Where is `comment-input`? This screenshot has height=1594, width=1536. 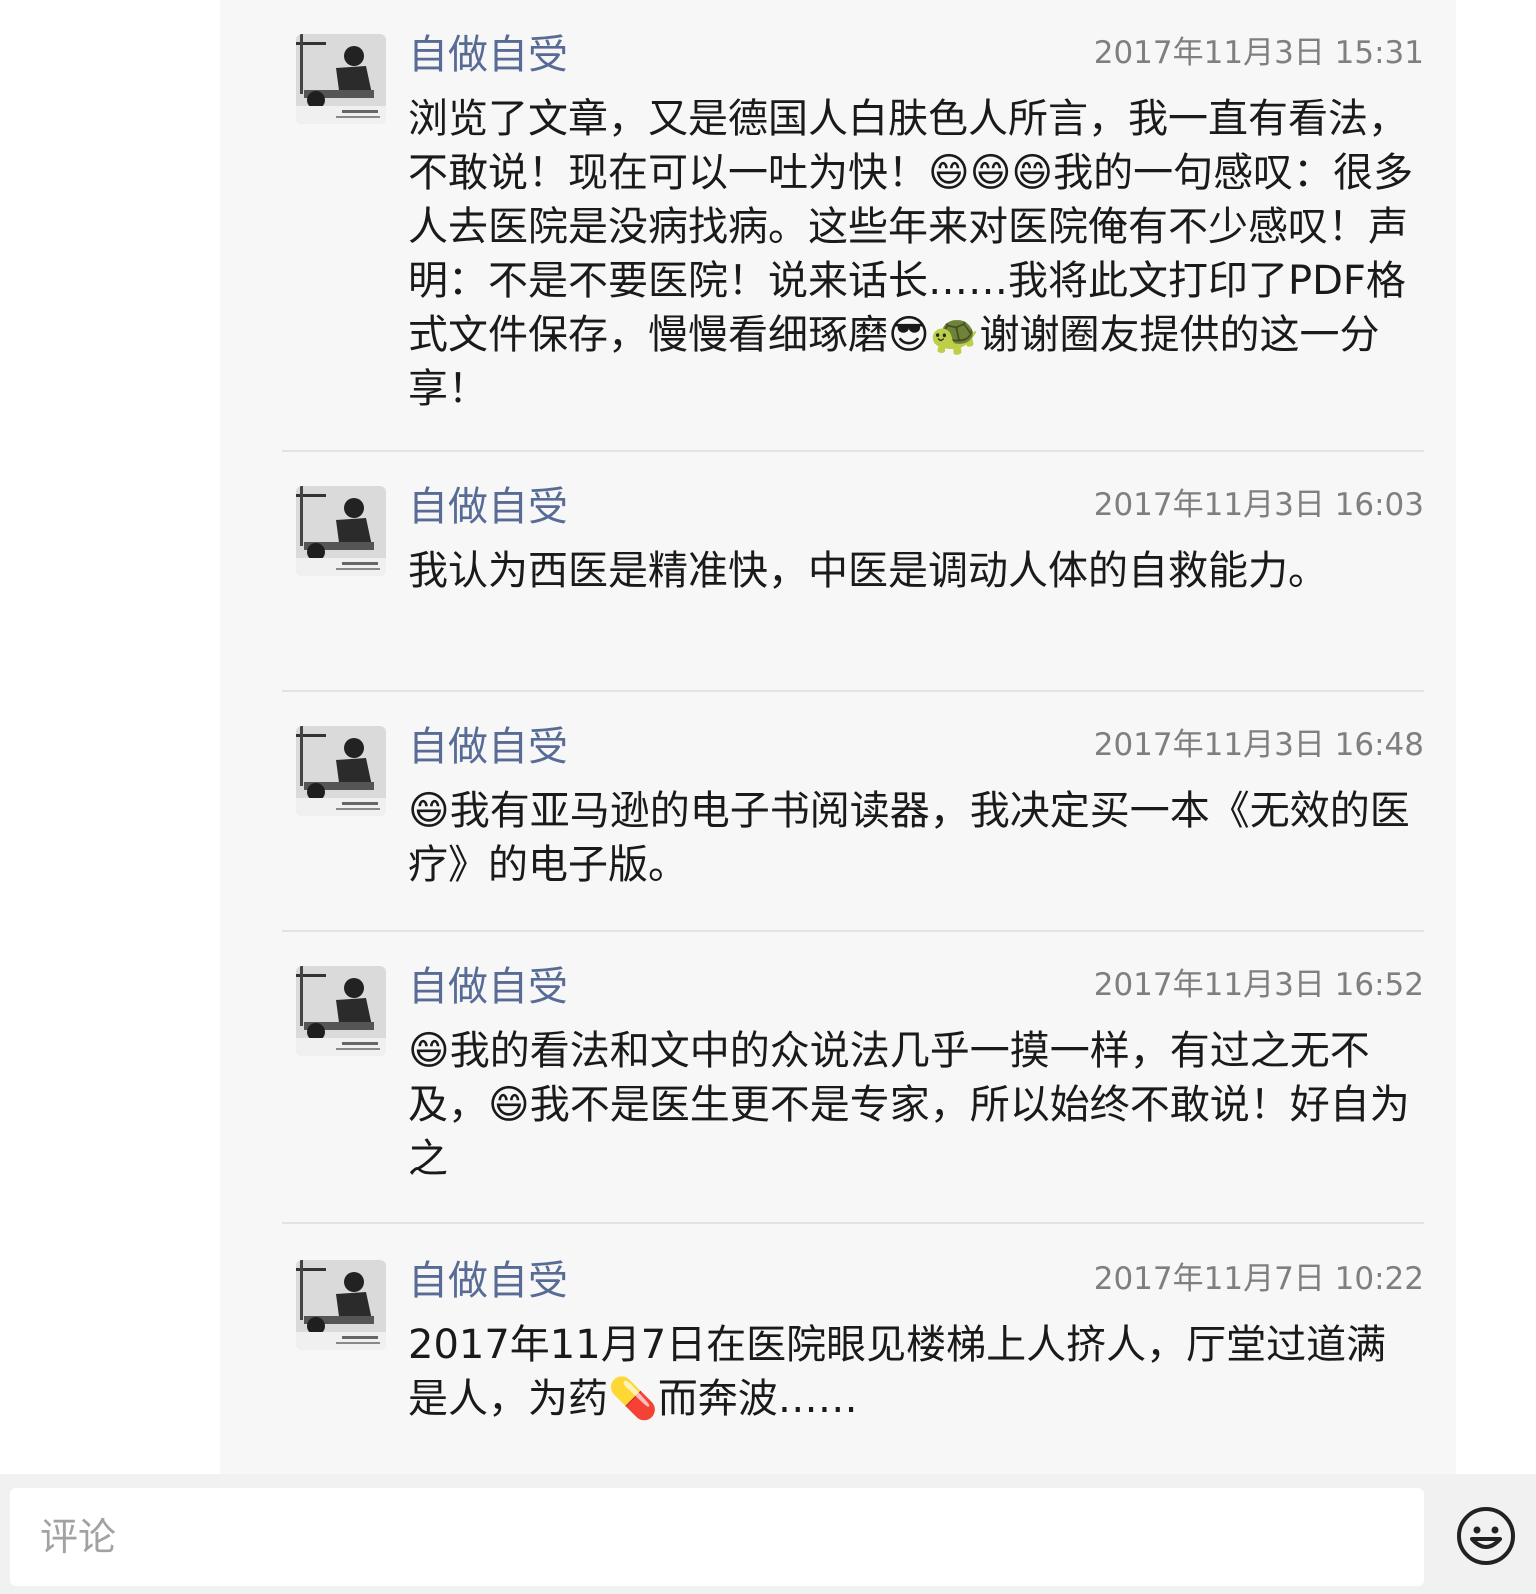 comment-input is located at coordinates (717, 1537).